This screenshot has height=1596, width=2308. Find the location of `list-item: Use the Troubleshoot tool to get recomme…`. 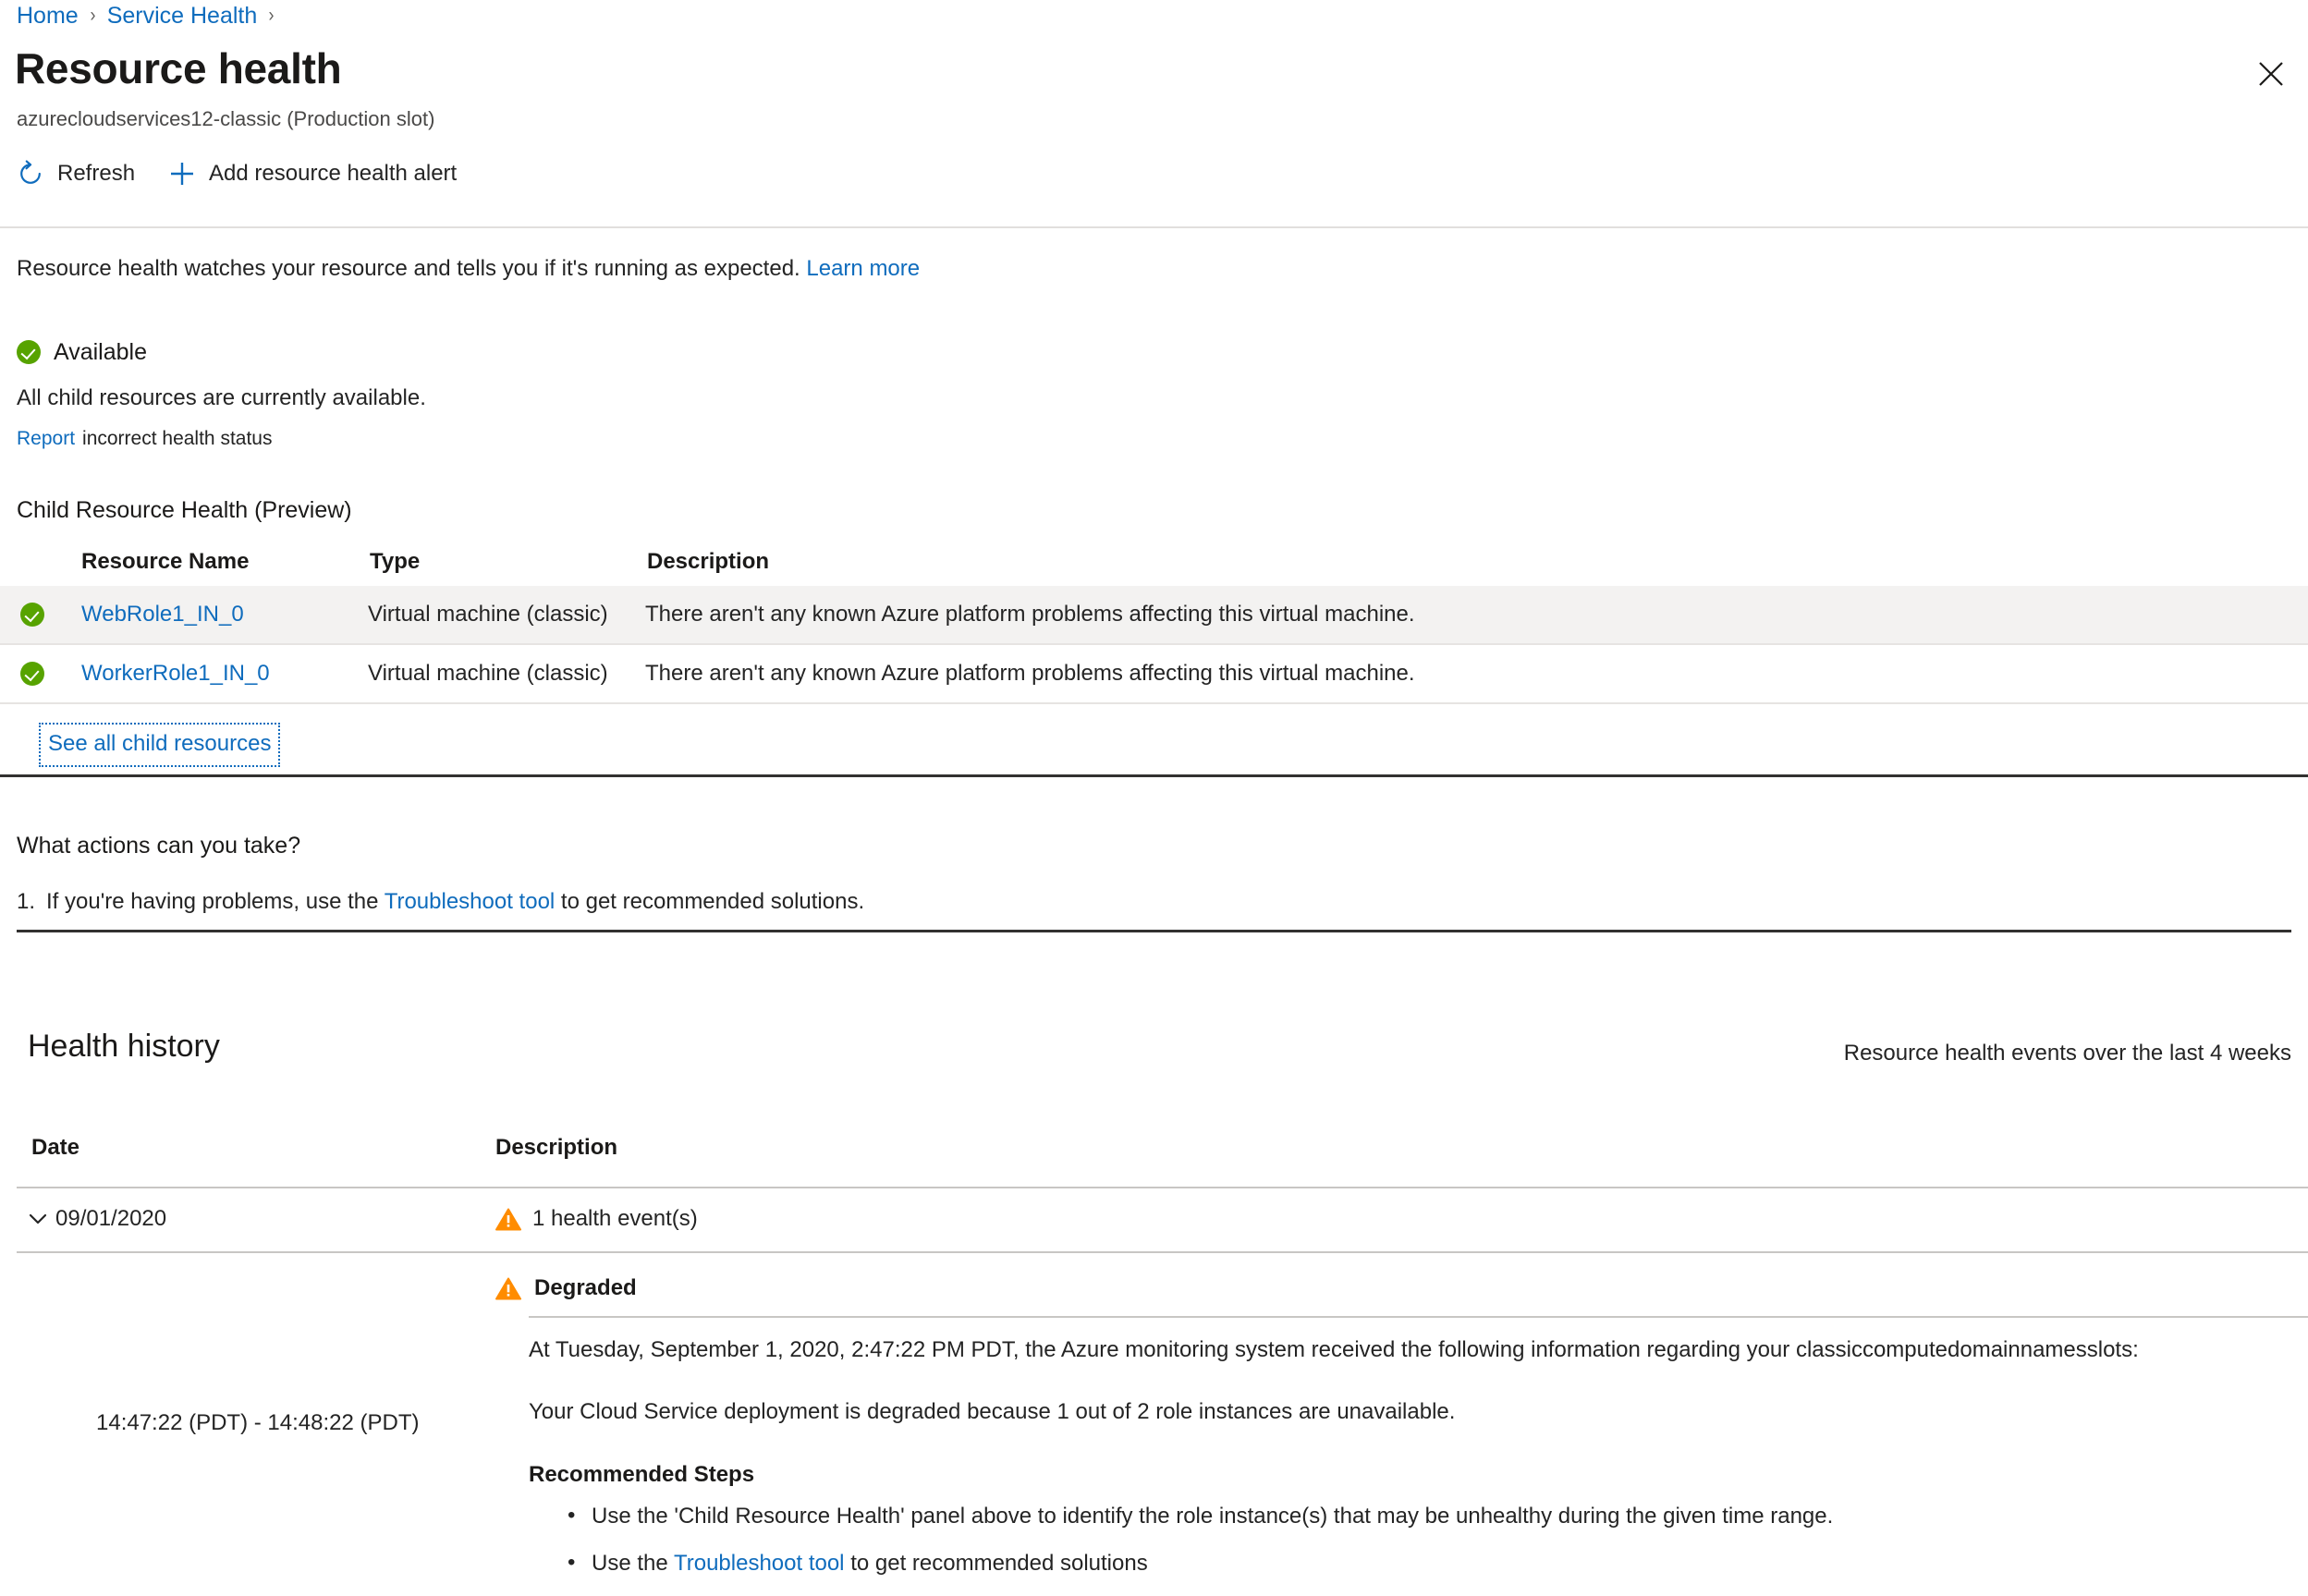

list-item: Use the Troubleshoot tool to get recomme… is located at coordinates (1201, 1563).